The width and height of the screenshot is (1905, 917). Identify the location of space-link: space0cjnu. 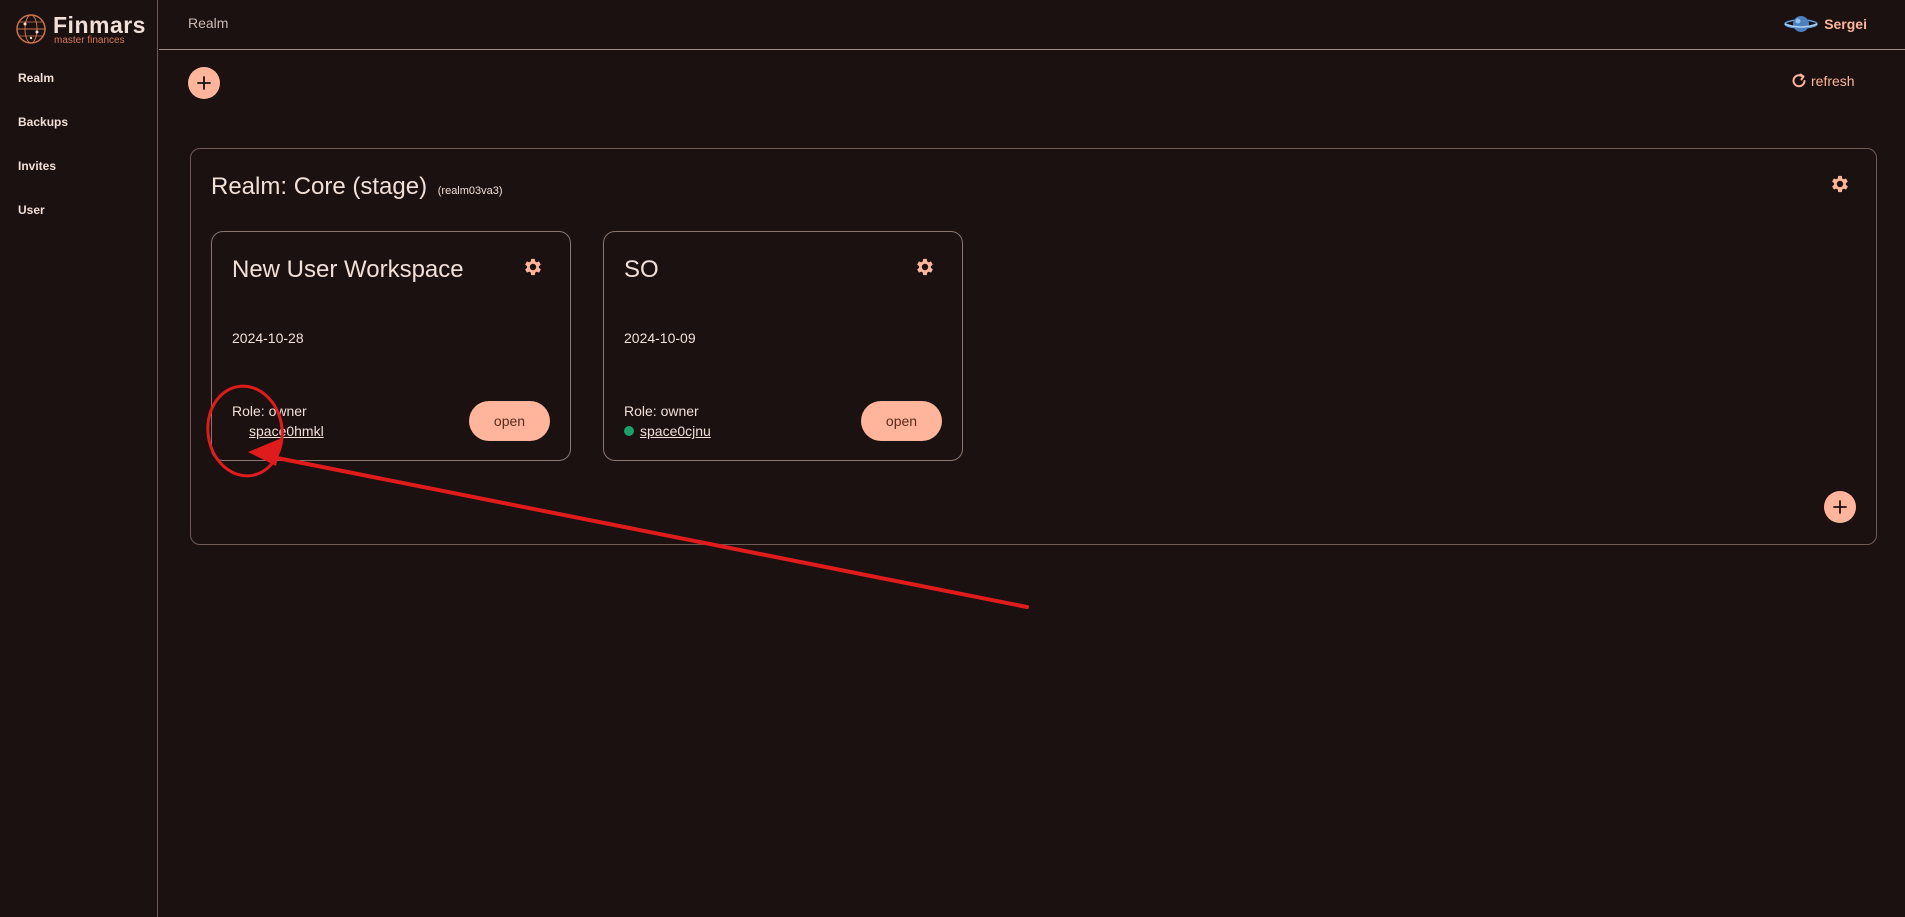
(675, 431).